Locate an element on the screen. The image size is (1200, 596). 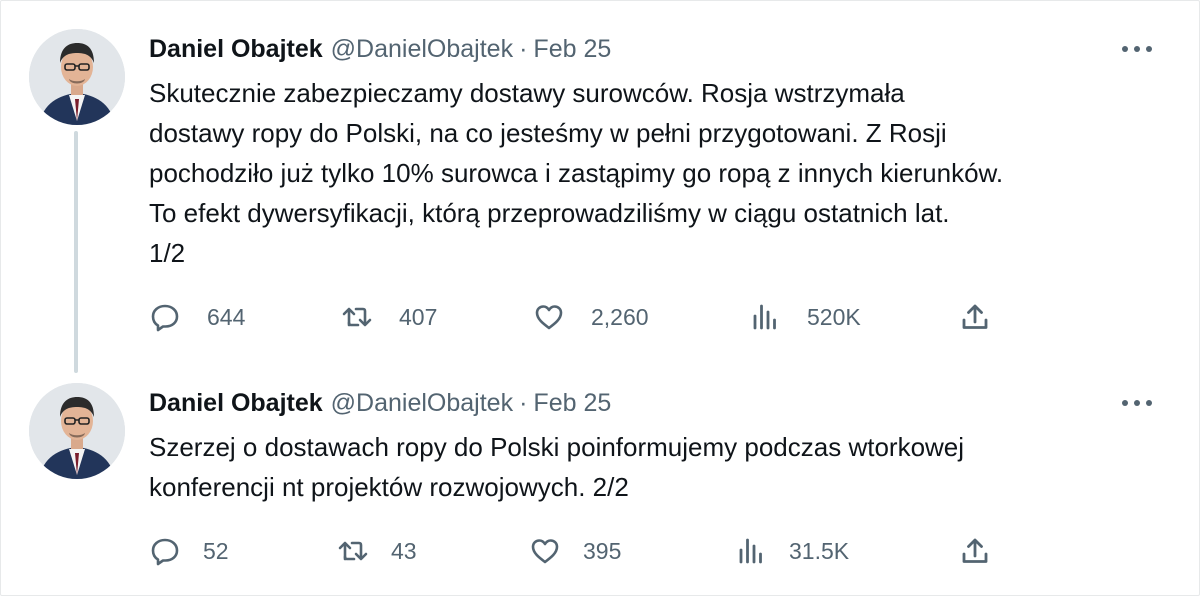
retweet-button: 407 is located at coordinates (389, 317).